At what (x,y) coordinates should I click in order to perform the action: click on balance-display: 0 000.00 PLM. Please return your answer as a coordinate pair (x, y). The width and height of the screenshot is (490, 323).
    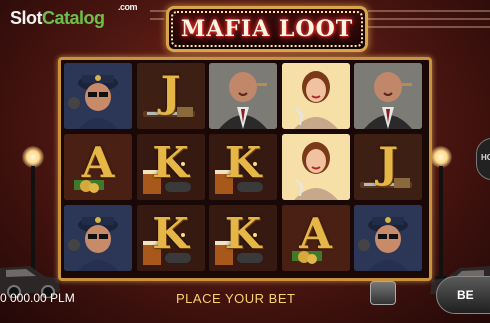
    Looking at the image, I should click on (37, 298).